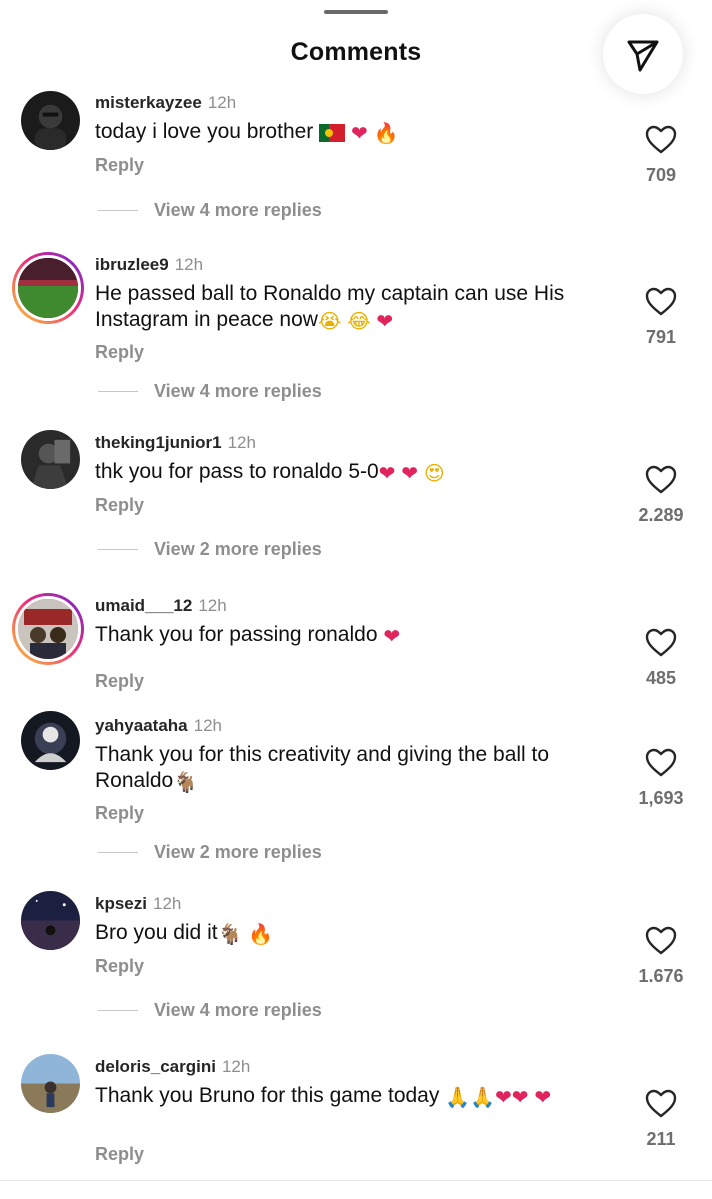 Image resolution: width=712 pixels, height=1199 pixels. I want to click on username: kpsezi, so click(121, 903).